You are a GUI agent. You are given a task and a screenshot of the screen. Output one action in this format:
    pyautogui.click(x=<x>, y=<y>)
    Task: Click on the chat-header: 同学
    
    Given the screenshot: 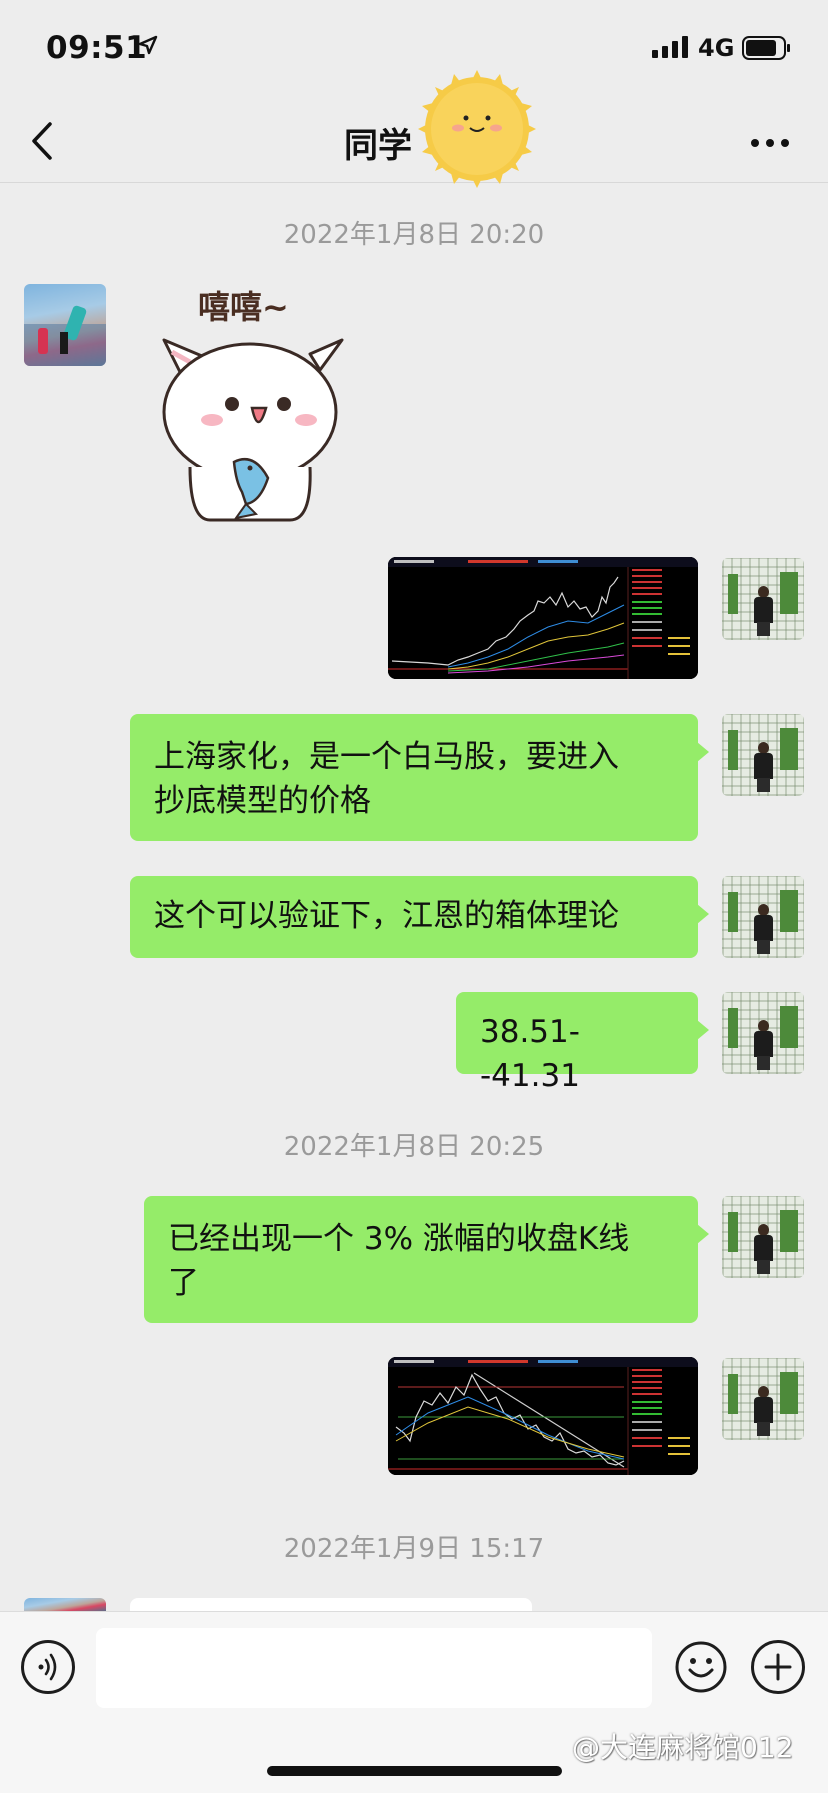 What is the action you would take?
    pyautogui.click(x=414, y=141)
    